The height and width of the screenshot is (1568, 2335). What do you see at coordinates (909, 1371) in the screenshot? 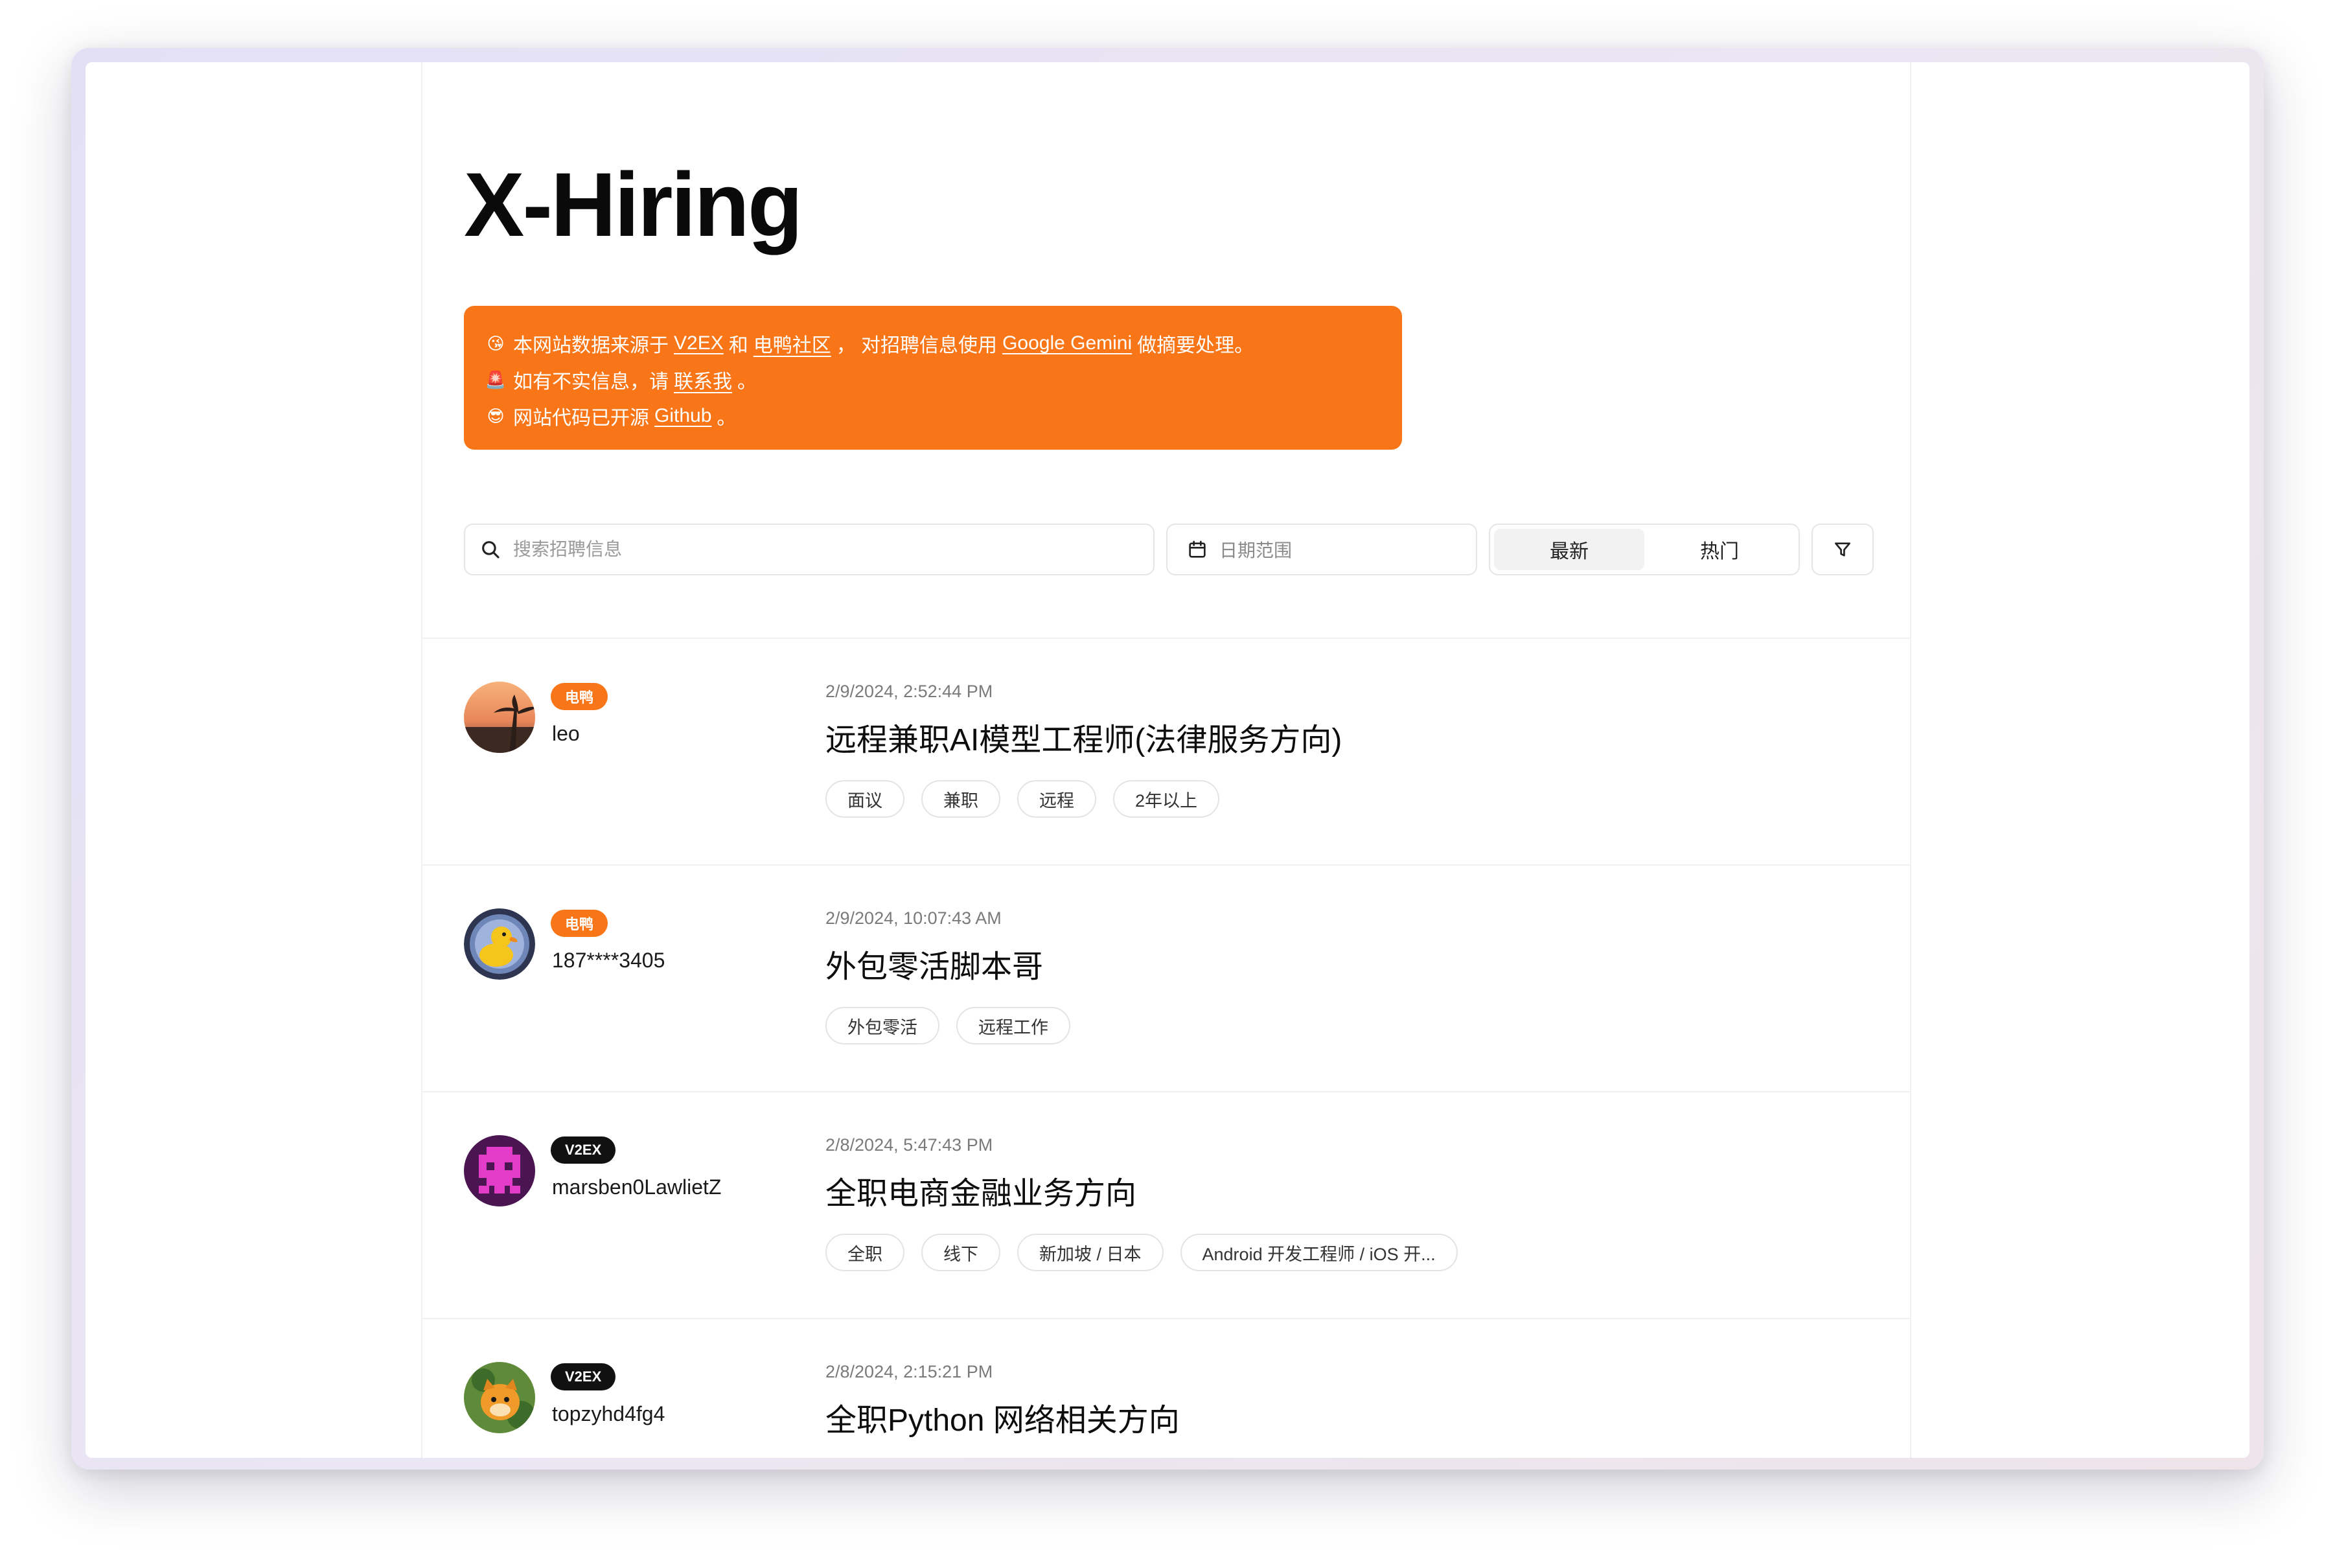
I see `post-timestamp: 2/8/2024, 2:15:21 PM` at bounding box center [909, 1371].